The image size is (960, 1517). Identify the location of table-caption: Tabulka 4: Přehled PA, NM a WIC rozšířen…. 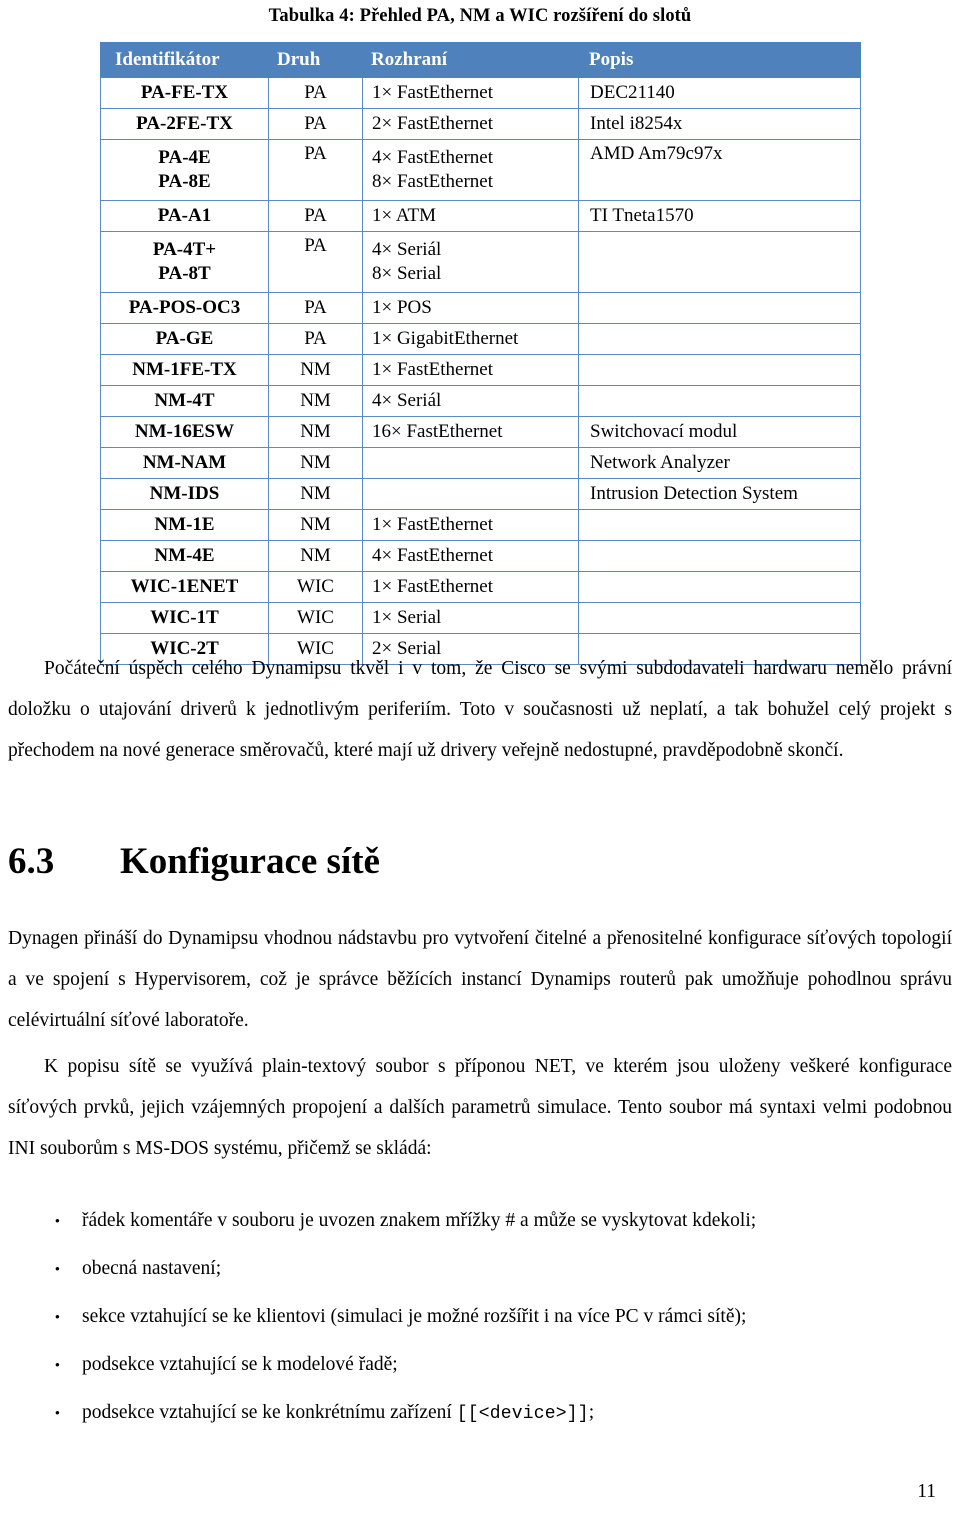
(480, 16).